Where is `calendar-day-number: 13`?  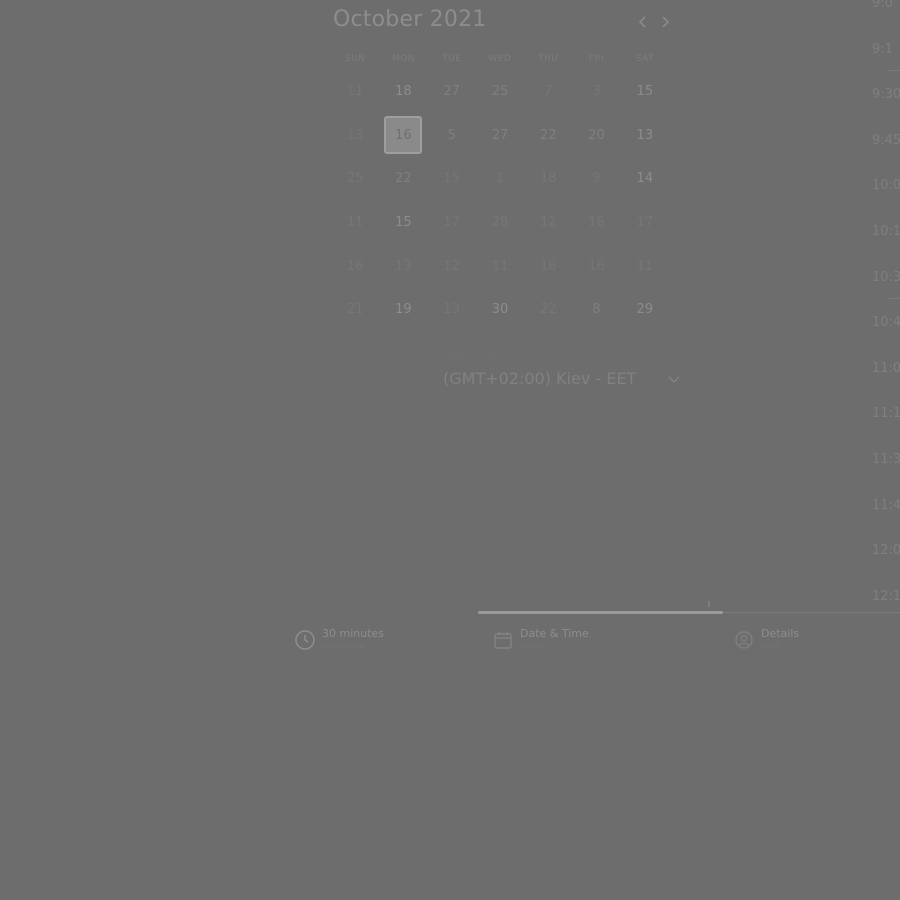
calendar-day-number: 13 is located at coordinates (355, 135).